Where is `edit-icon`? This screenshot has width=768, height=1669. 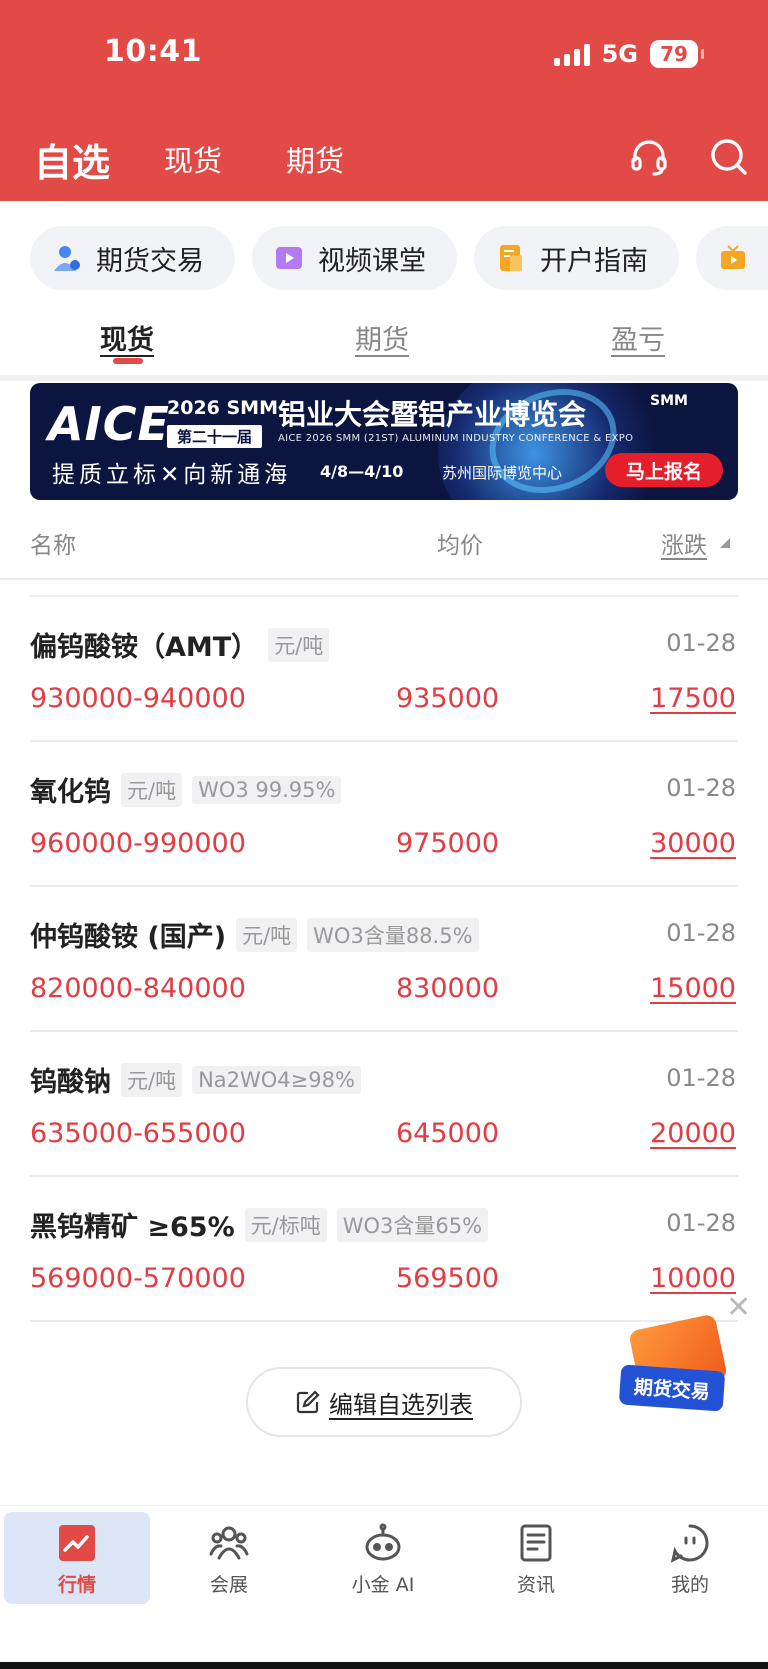 edit-icon is located at coordinates (308, 1402).